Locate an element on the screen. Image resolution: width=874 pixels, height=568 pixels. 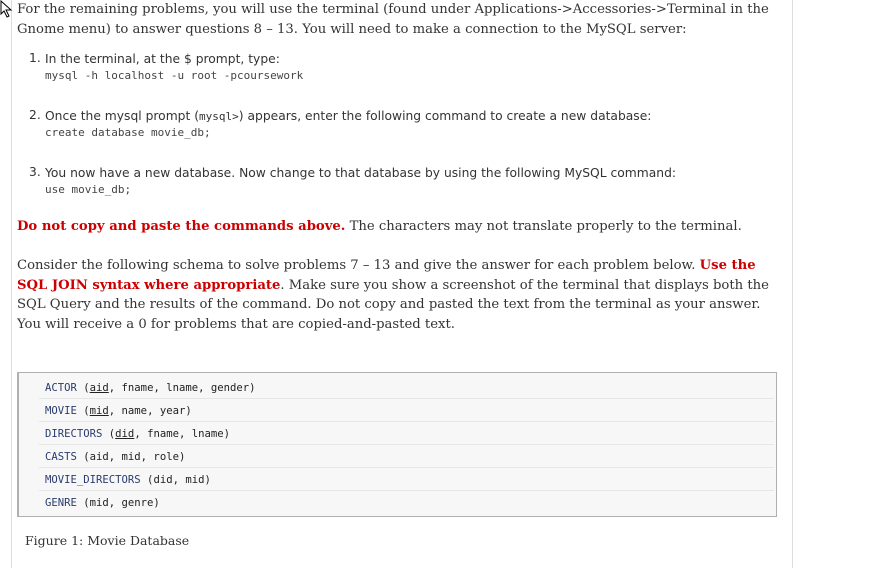
columns: , name, year) is located at coordinates (150, 411).